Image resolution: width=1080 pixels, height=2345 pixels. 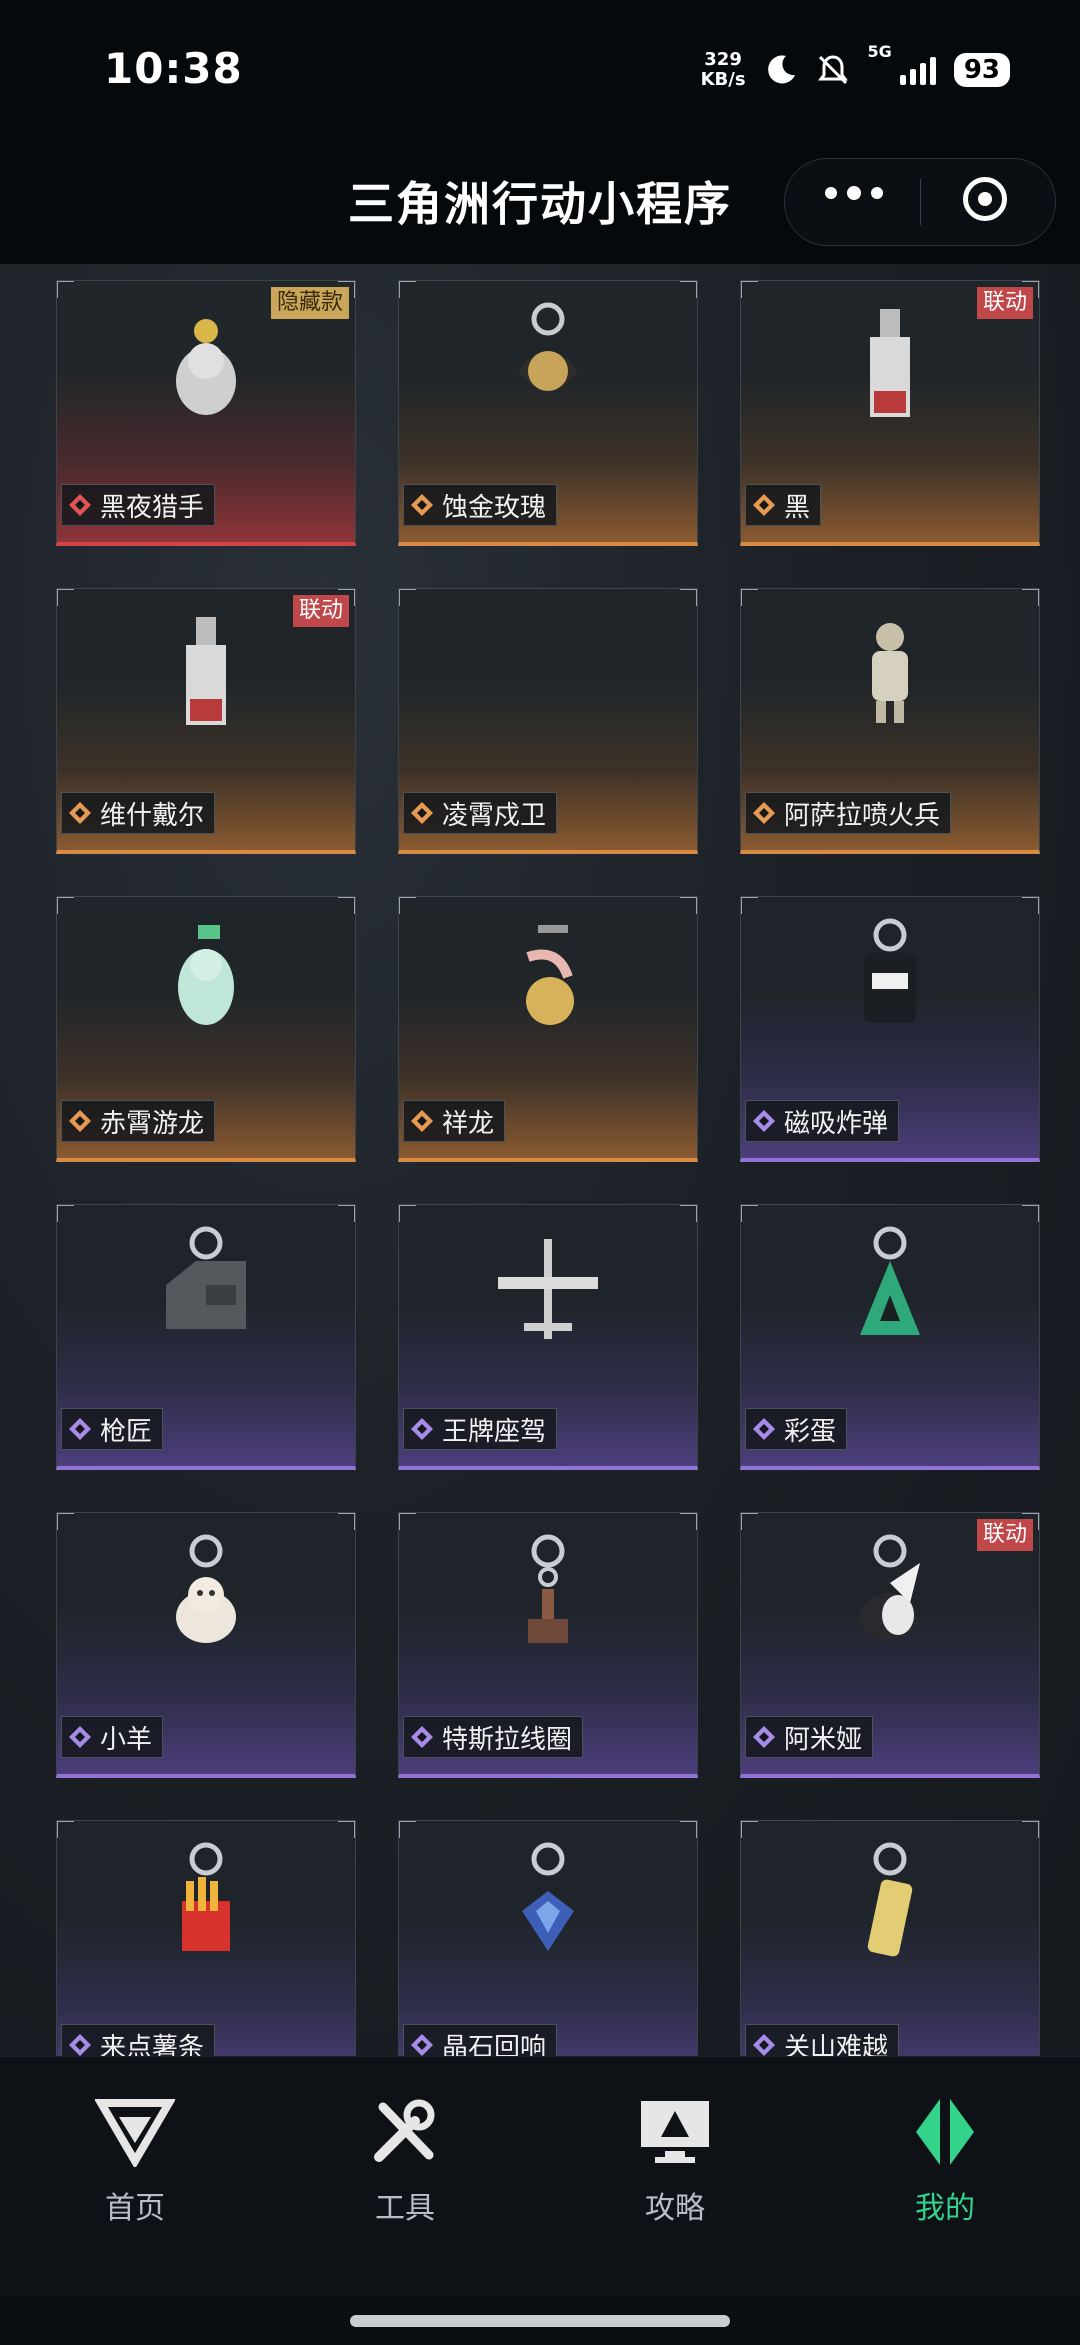 I want to click on charm-card: 枪匠, so click(x=206, y=1337).